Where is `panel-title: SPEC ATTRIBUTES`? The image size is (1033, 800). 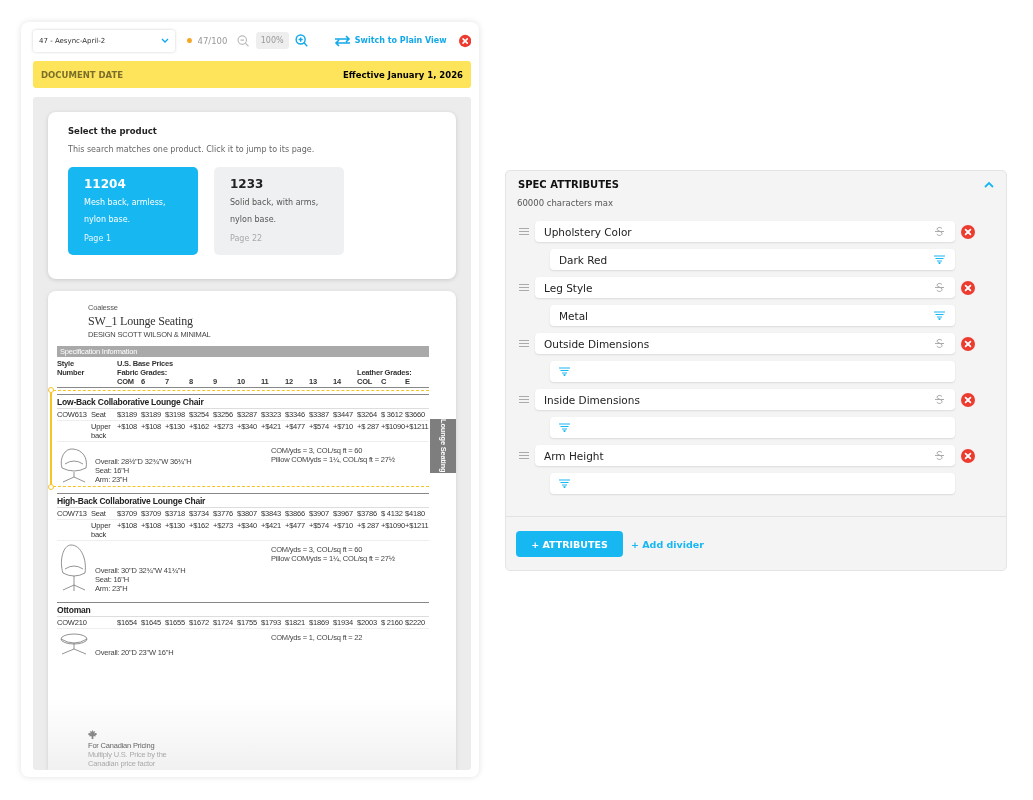
panel-title: SPEC ATTRIBUTES is located at coordinates (569, 184).